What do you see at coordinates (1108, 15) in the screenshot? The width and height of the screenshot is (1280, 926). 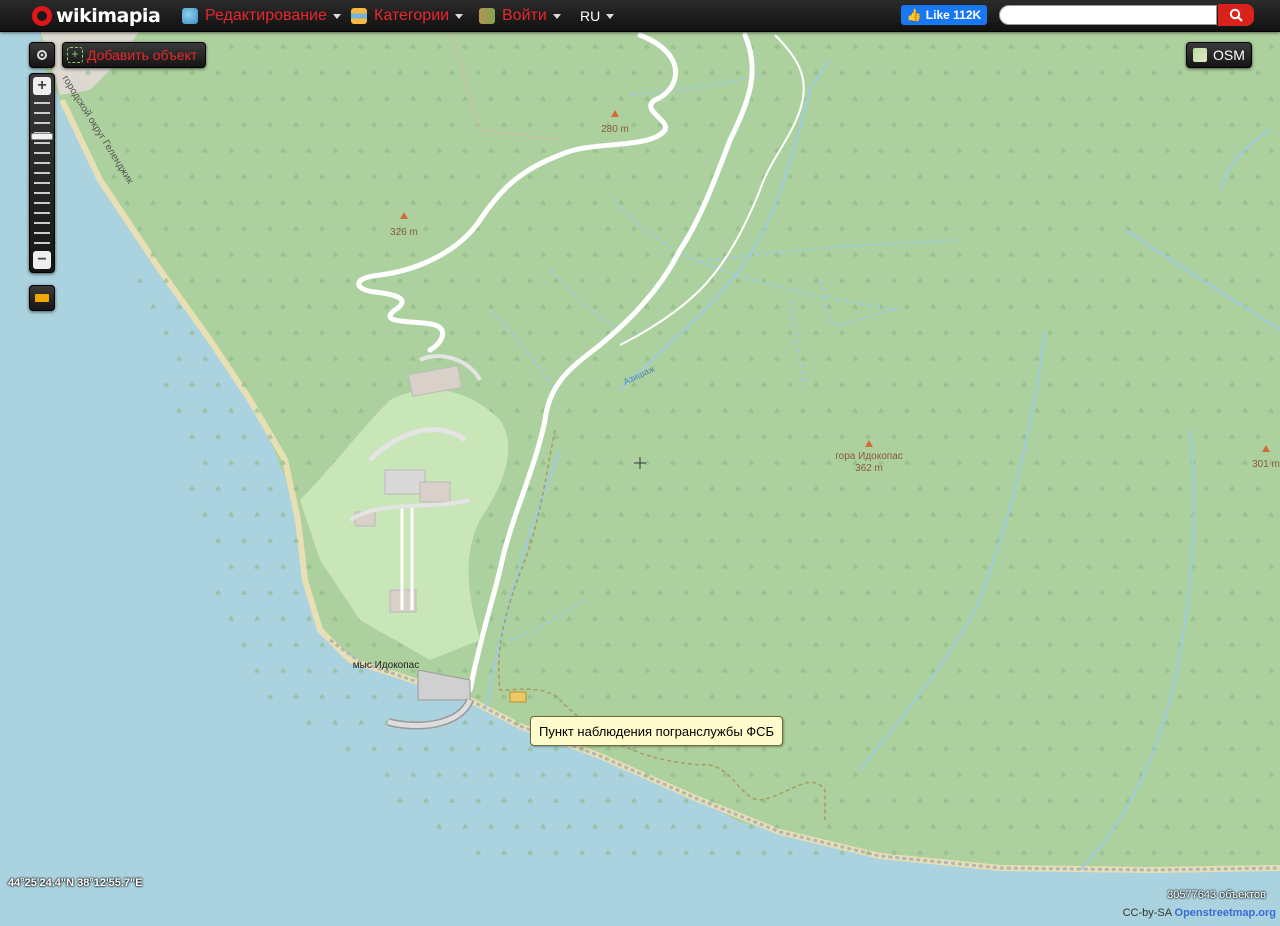 I see `search-input` at bounding box center [1108, 15].